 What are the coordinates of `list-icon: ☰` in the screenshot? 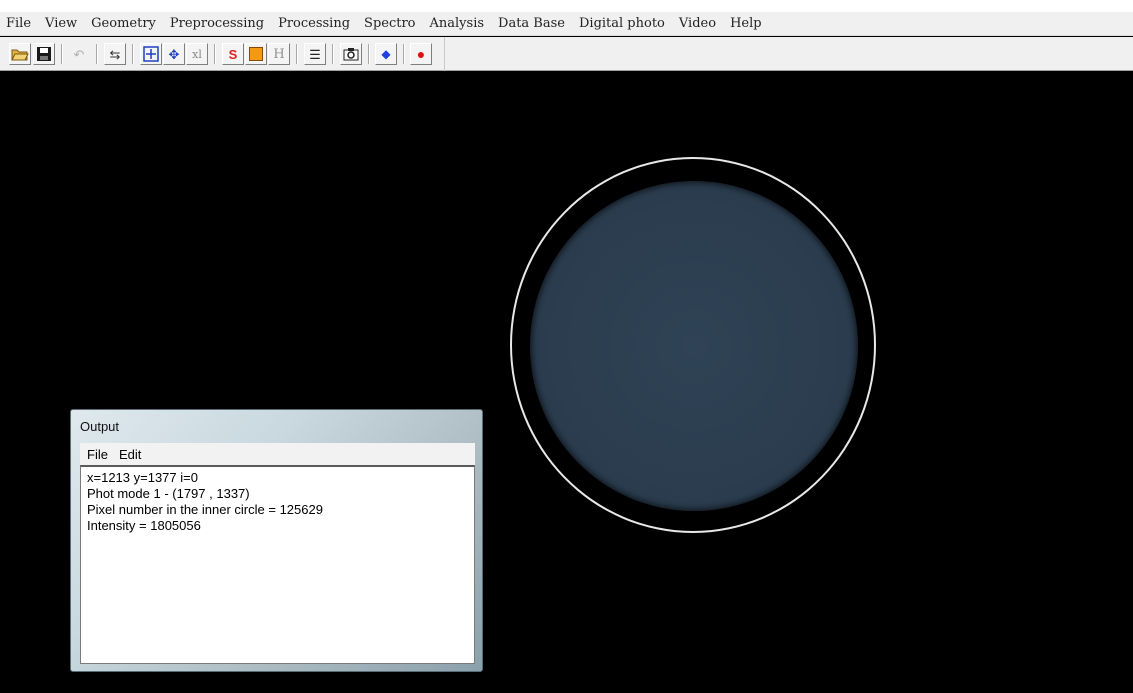 It's located at (315, 54).